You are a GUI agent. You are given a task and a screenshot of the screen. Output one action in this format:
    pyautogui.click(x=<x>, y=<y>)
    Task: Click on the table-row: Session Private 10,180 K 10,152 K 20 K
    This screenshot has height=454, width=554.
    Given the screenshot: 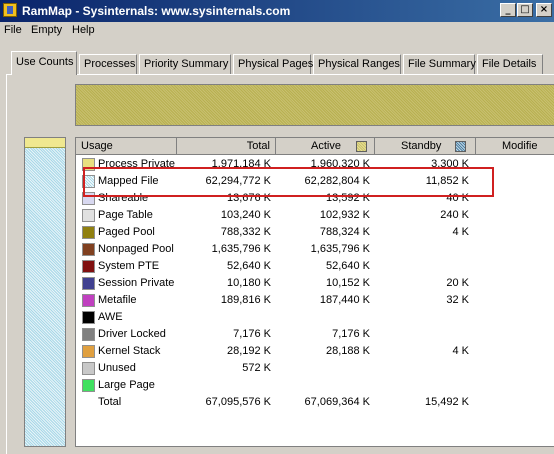 What is the action you would take?
    pyautogui.click(x=315, y=283)
    